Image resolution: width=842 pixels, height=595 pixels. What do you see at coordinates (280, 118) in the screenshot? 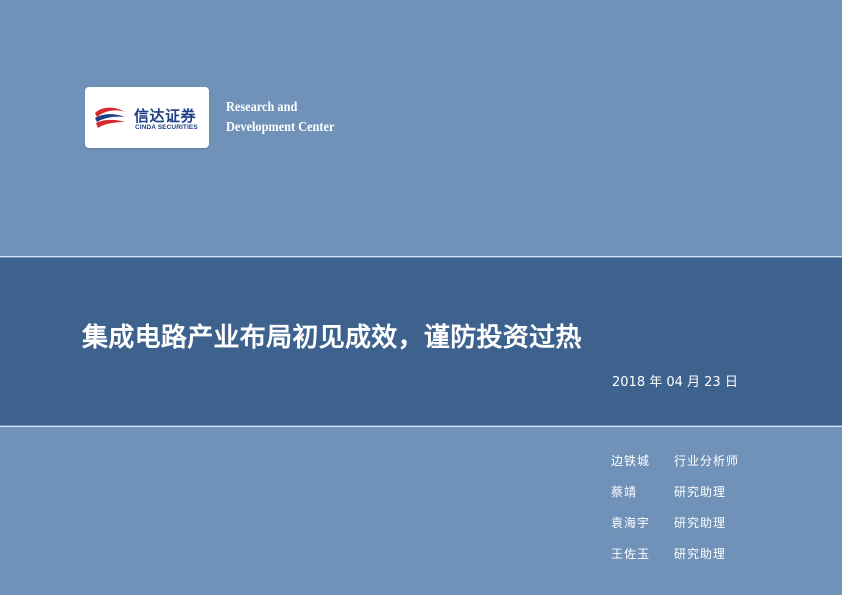
I see `research-center-name: Research and Development Center` at bounding box center [280, 118].